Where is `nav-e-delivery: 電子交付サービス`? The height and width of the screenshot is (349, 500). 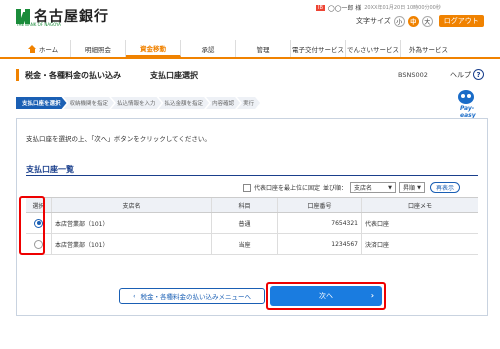
nav-e-delivery: 電子交付サービス is located at coordinates (318, 48).